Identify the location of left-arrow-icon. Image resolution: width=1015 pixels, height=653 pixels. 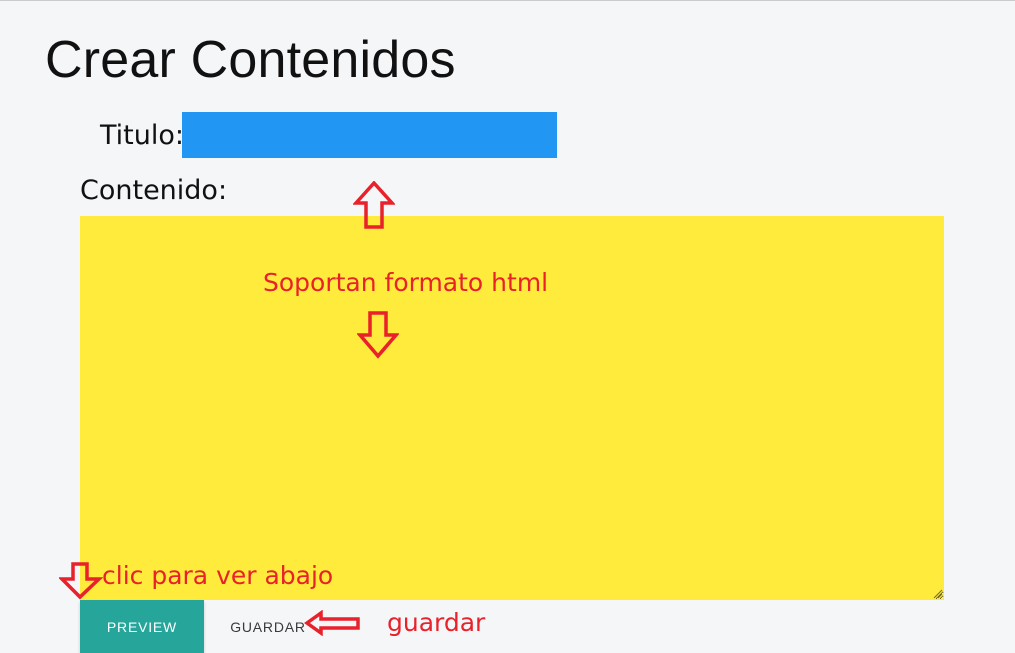
(332, 623).